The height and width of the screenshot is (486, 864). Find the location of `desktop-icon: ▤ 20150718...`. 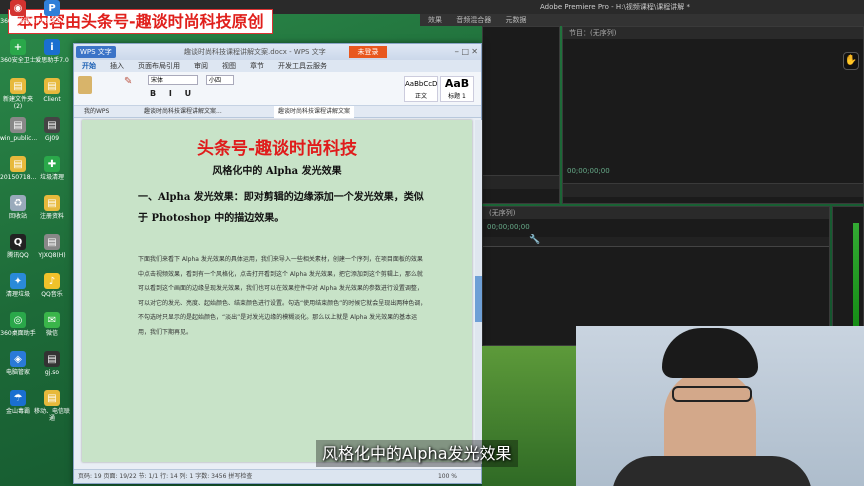

desktop-icon: ▤ 20150718... is located at coordinates (18, 168).